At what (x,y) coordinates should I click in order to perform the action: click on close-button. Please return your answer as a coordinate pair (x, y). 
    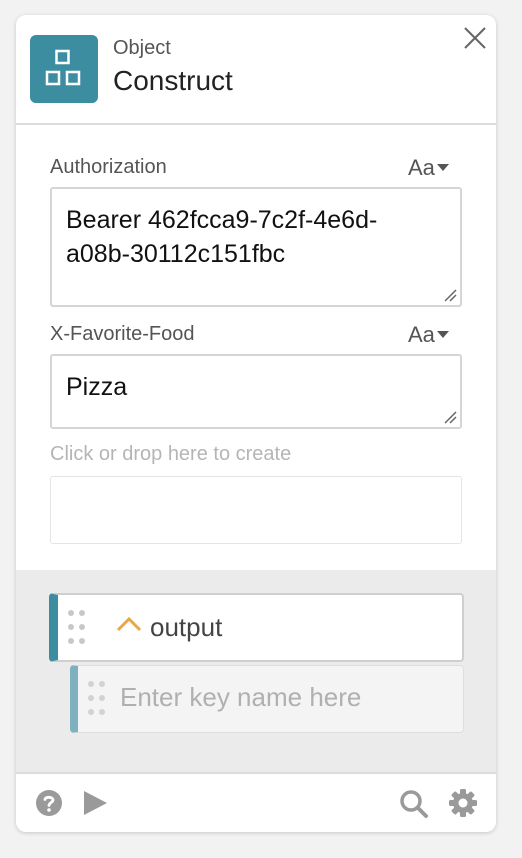
    Looking at the image, I should click on (475, 38).